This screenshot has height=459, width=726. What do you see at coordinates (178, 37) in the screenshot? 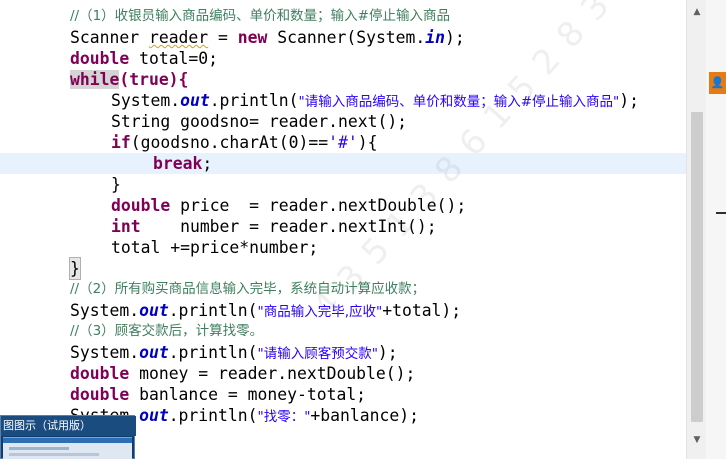
I see `variable-token: reader` at bounding box center [178, 37].